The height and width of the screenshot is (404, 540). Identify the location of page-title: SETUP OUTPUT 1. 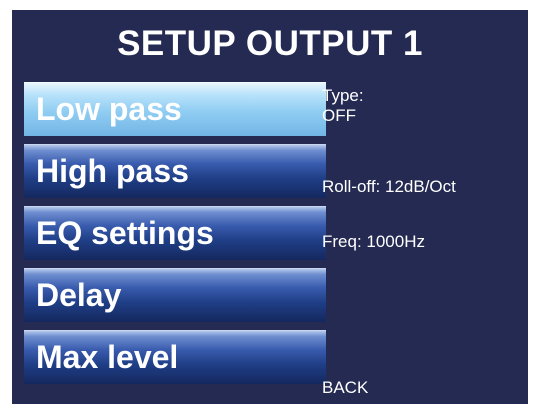
(270, 43).